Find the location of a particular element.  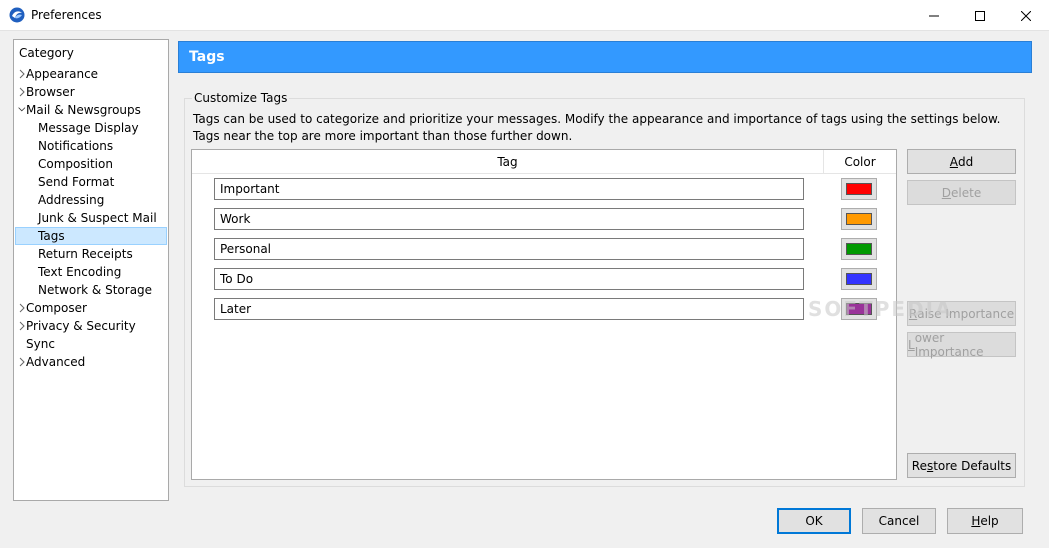

access-key: L is located at coordinates (911, 344).